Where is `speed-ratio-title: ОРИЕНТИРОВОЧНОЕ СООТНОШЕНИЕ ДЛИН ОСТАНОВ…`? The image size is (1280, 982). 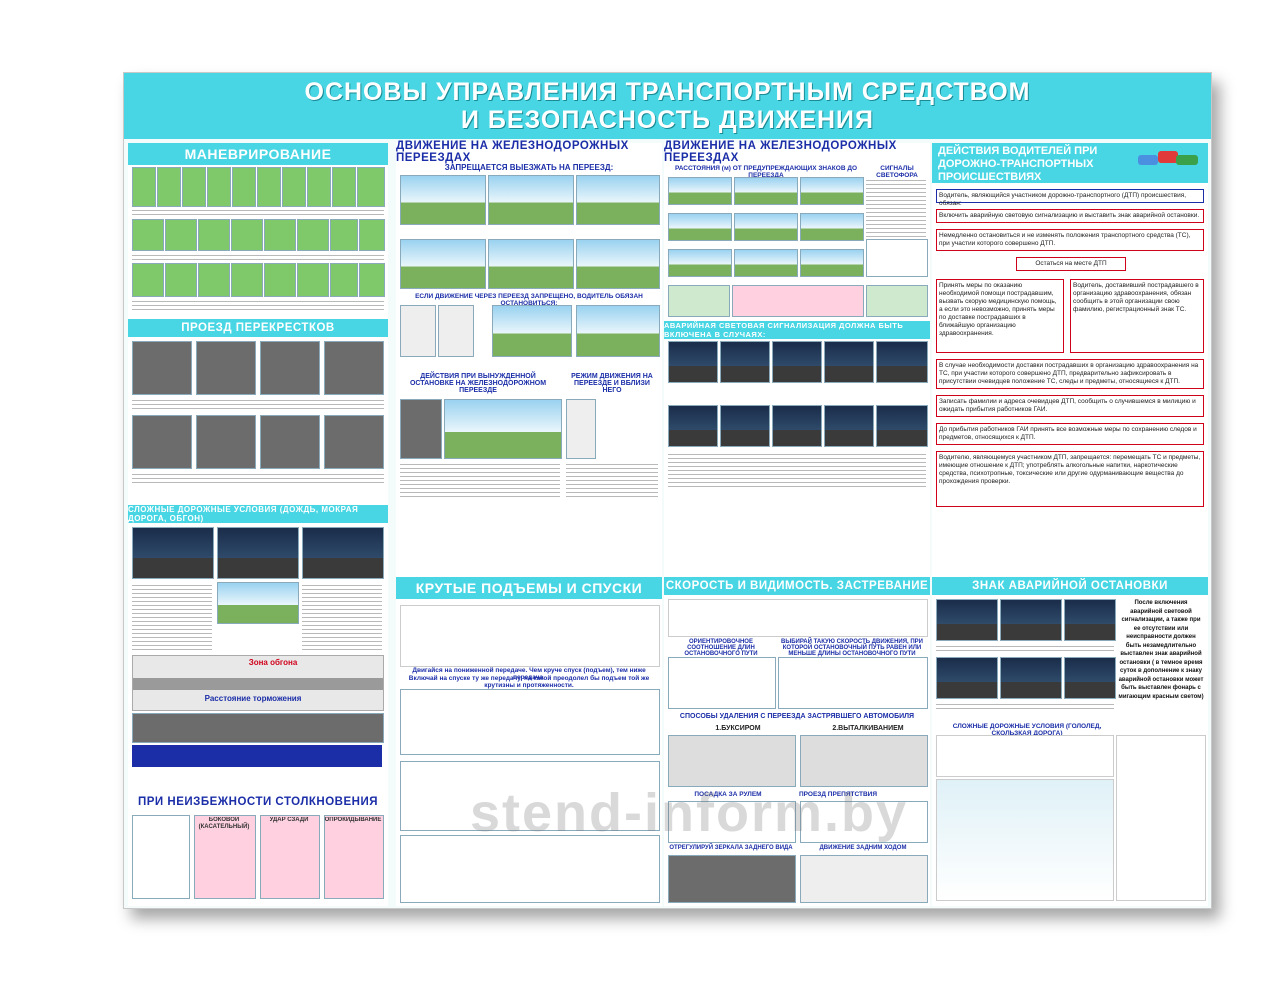
speed-ratio-title: ОРИЕНТИРОВОЧНОЕ СООТНОШЕНИЕ ДЛИН ОСТАНОВ… is located at coordinates (721, 648).